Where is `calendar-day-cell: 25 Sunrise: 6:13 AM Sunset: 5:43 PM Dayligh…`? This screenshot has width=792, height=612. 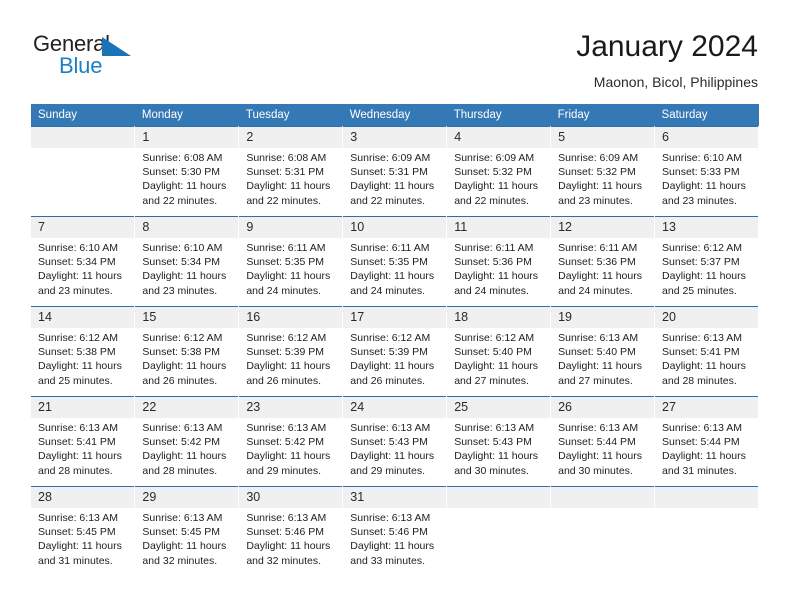 calendar-day-cell: 25 Sunrise: 6:13 AM Sunset: 5:43 PM Dayligh… is located at coordinates (499, 441).